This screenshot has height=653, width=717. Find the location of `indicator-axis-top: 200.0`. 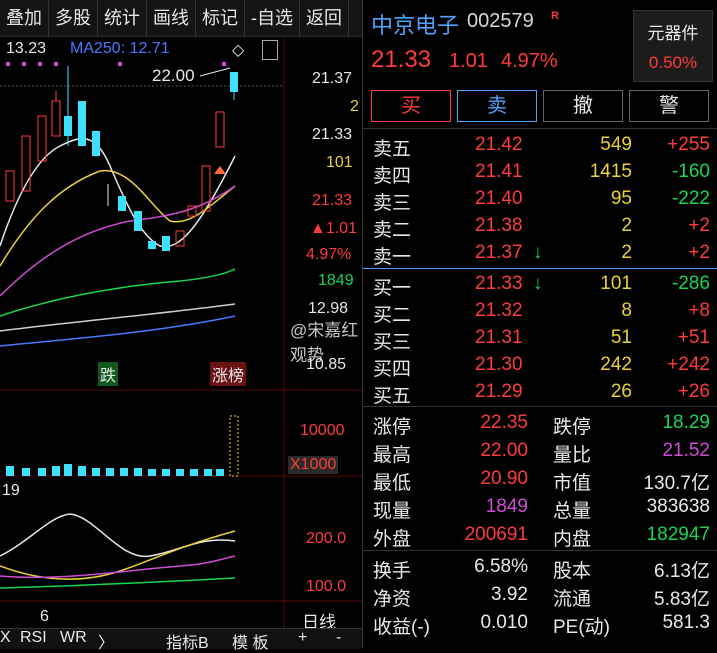

indicator-axis-top: 200.0 is located at coordinates (326, 538).